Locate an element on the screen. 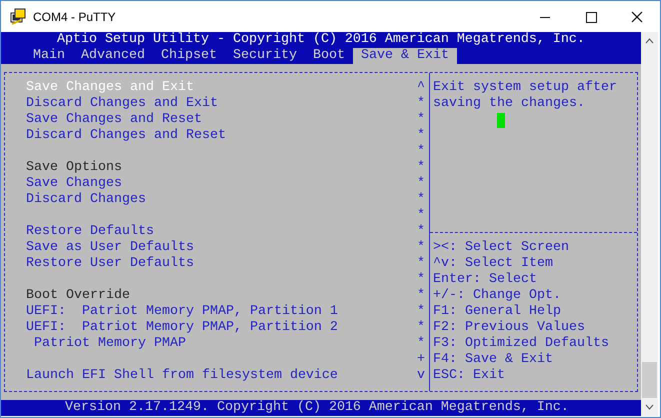  menu-item: Launch EFI Shell from filesystem device is located at coordinates (182, 376).